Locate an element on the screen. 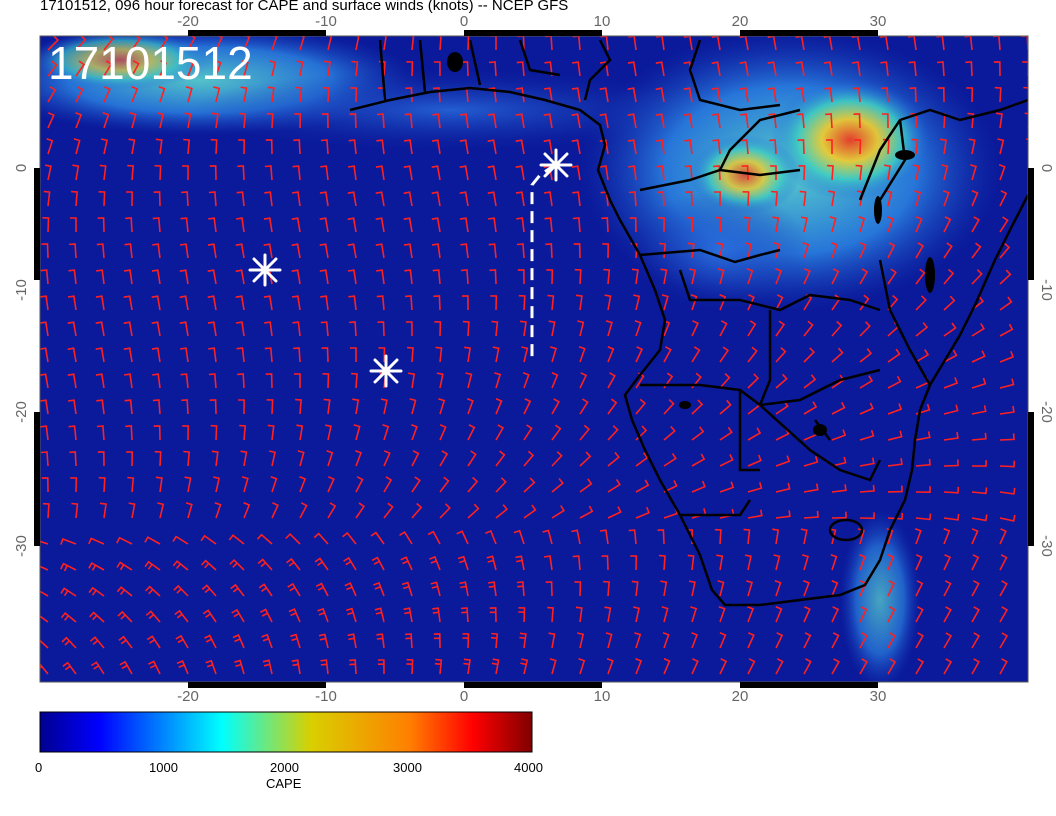 The width and height of the screenshot is (1056, 816). colorbar-tick-label: 4000 is located at coordinates (528, 767).